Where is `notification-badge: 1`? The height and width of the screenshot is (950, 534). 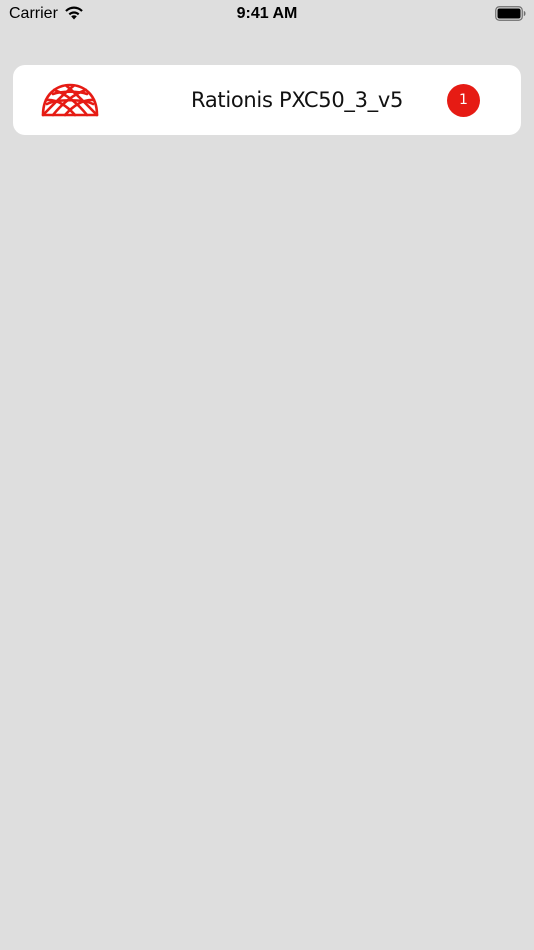 notification-badge: 1 is located at coordinates (463, 100).